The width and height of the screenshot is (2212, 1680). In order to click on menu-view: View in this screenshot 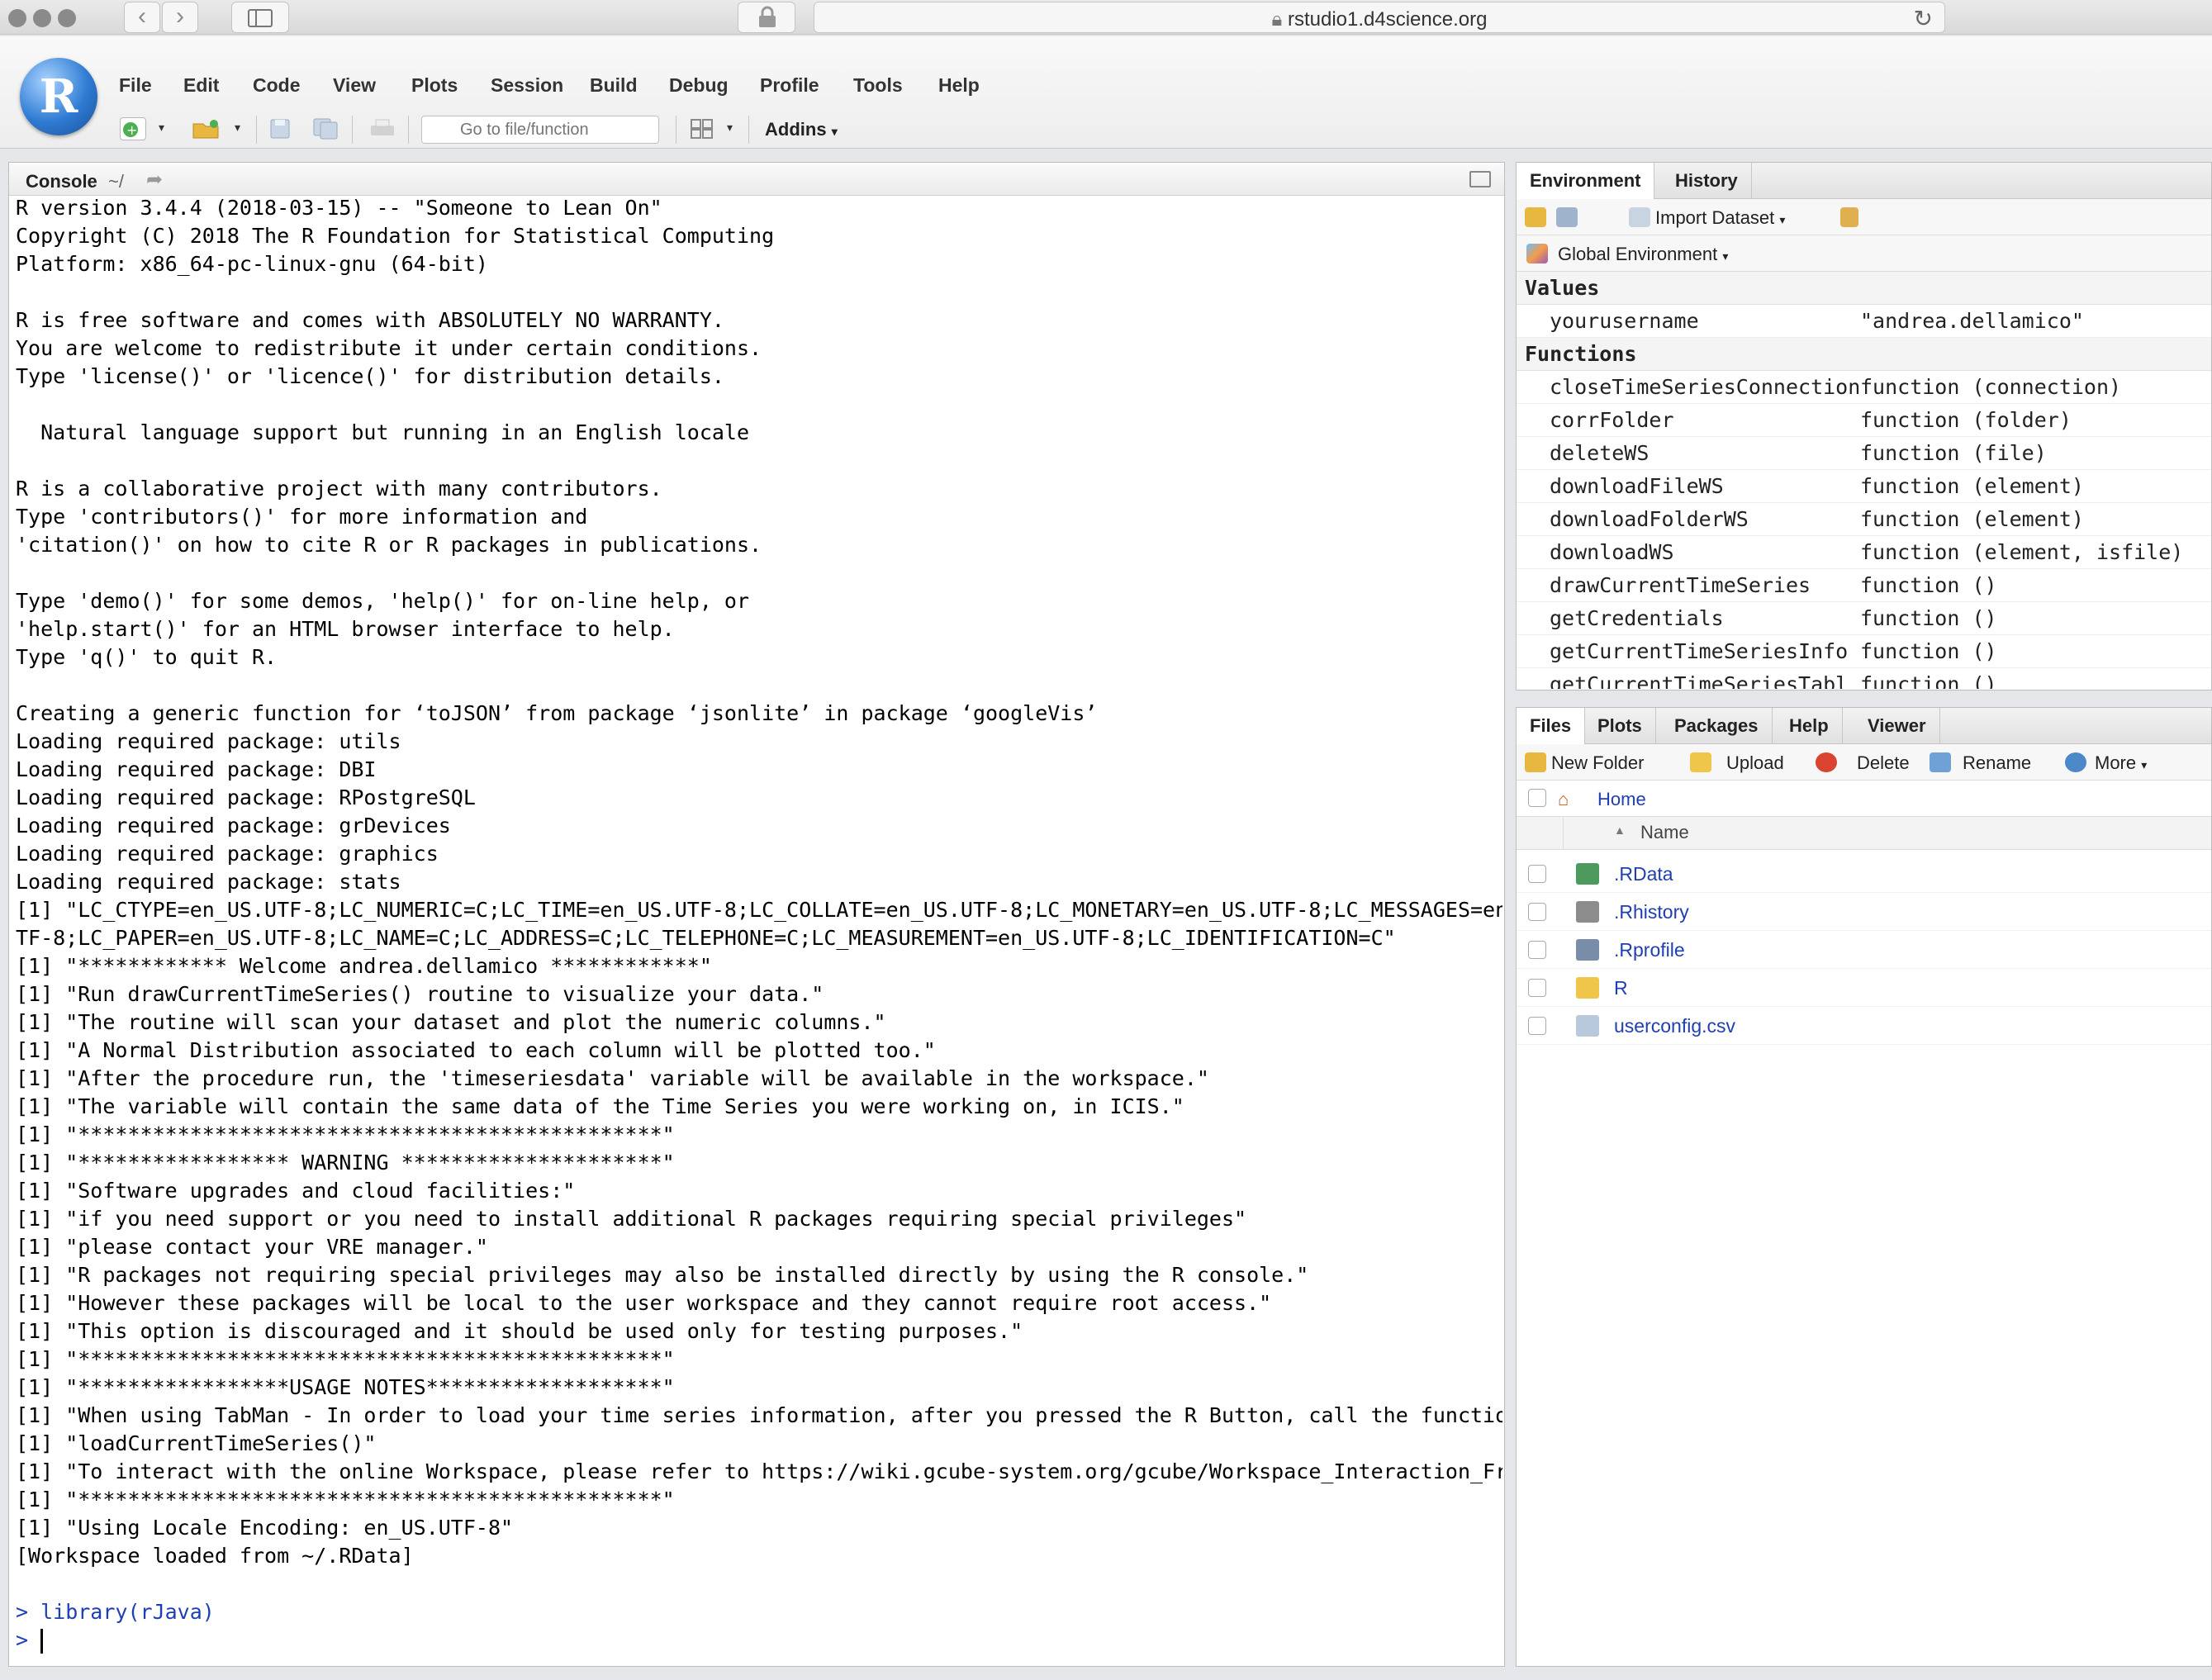, I will do `click(354, 85)`.